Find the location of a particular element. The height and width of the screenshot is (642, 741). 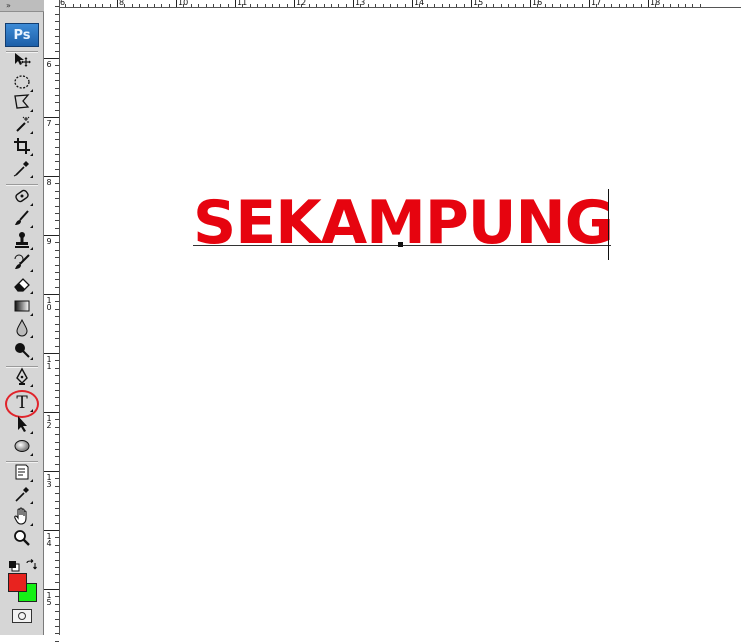

eyedropper-tool is located at coordinates (22, 170).